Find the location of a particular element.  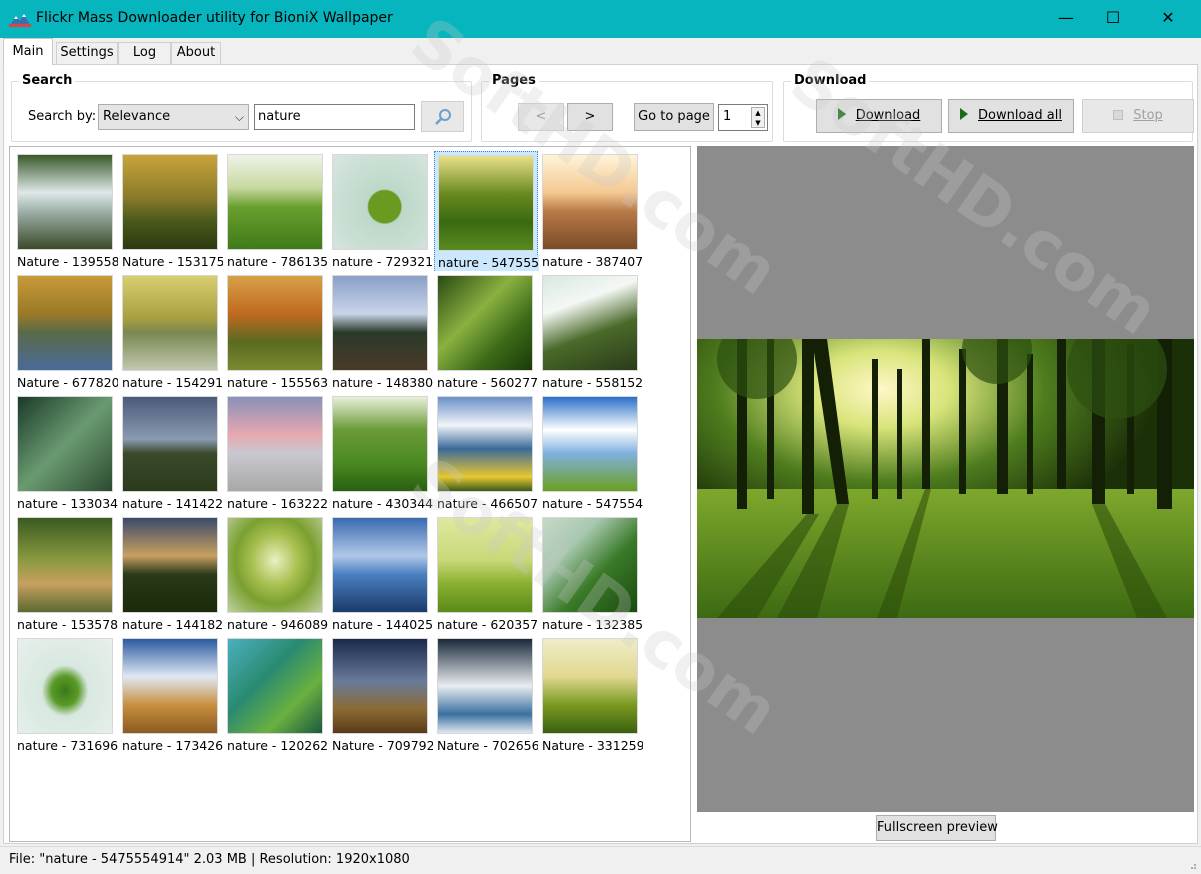

app-icon is located at coordinates (20, 20).